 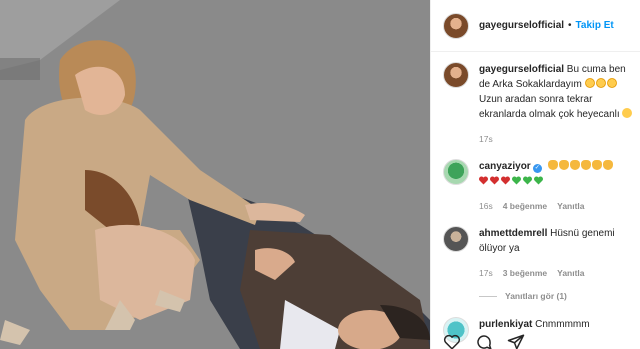 I want to click on author-username: gayegurselofficial, so click(x=521, y=25).